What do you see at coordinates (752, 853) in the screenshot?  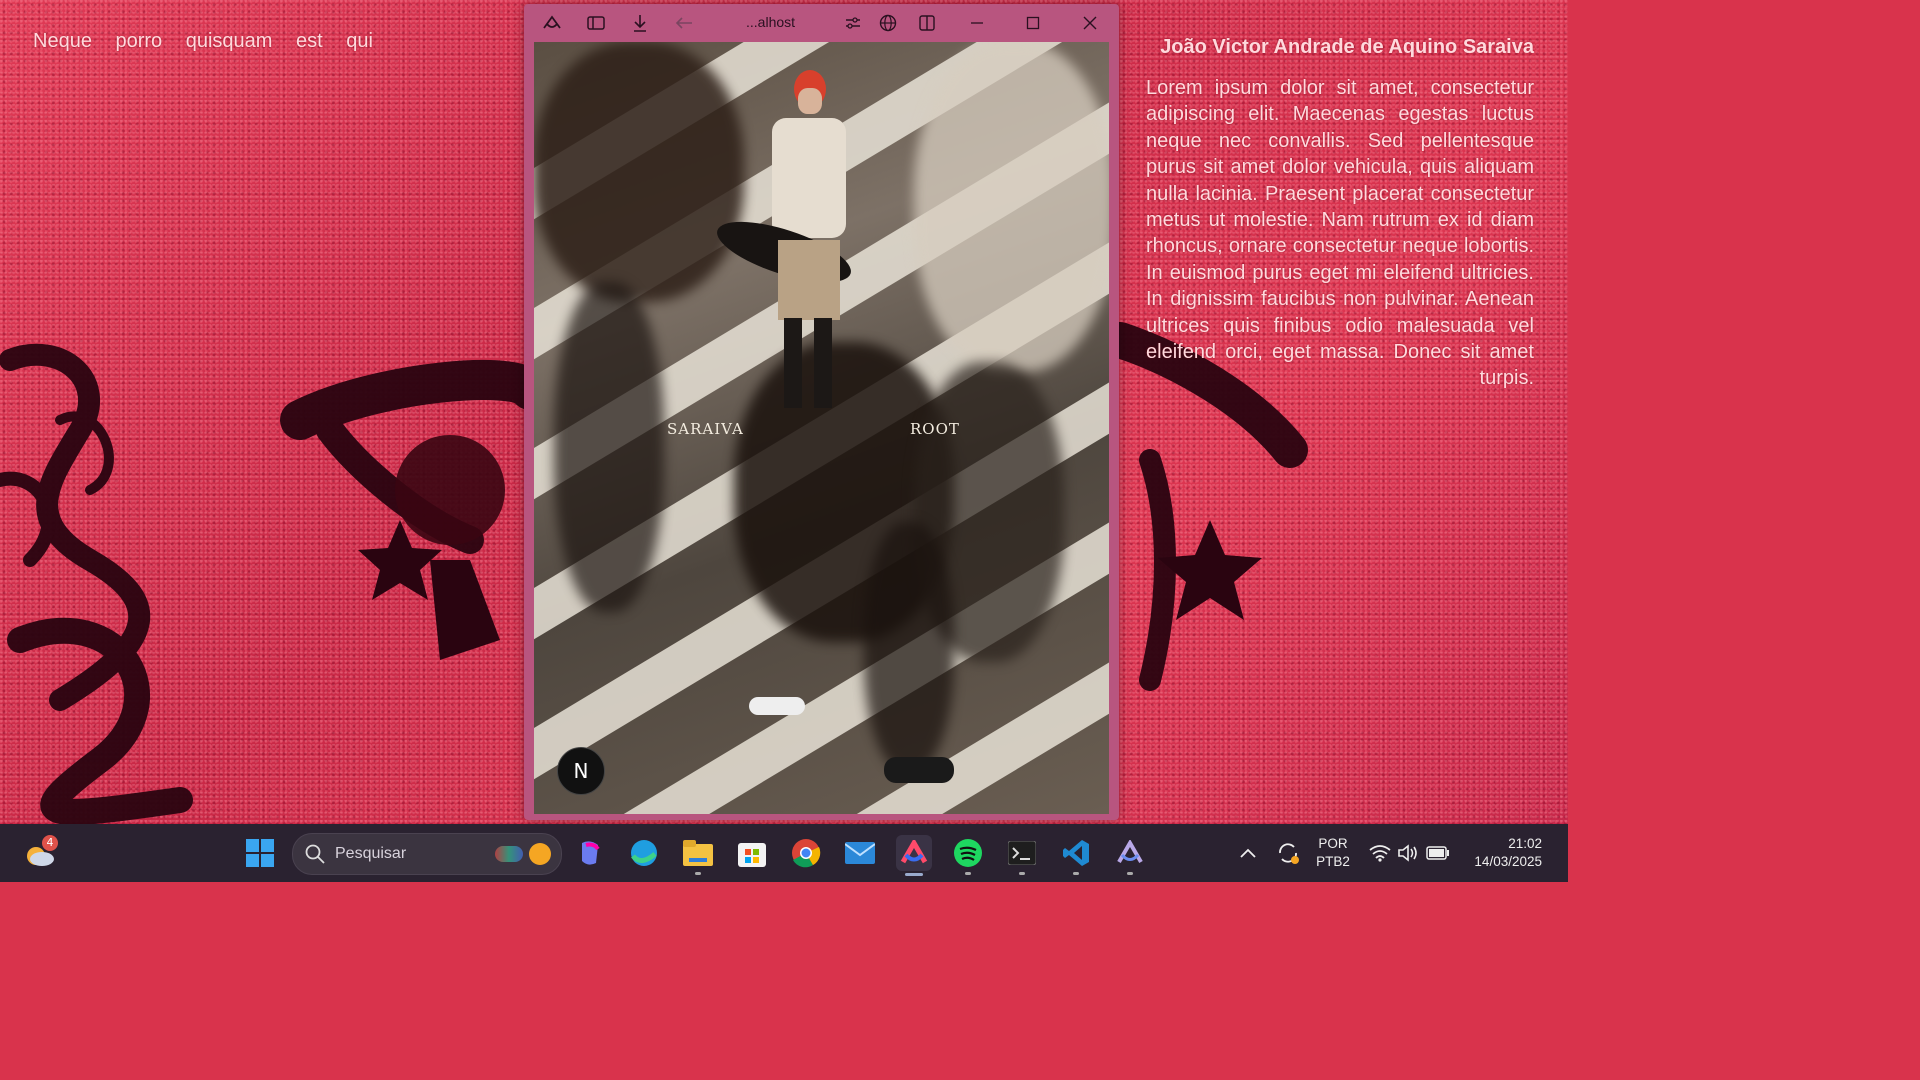 I see `microsoft-store-icon` at bounding box center [752, 853].